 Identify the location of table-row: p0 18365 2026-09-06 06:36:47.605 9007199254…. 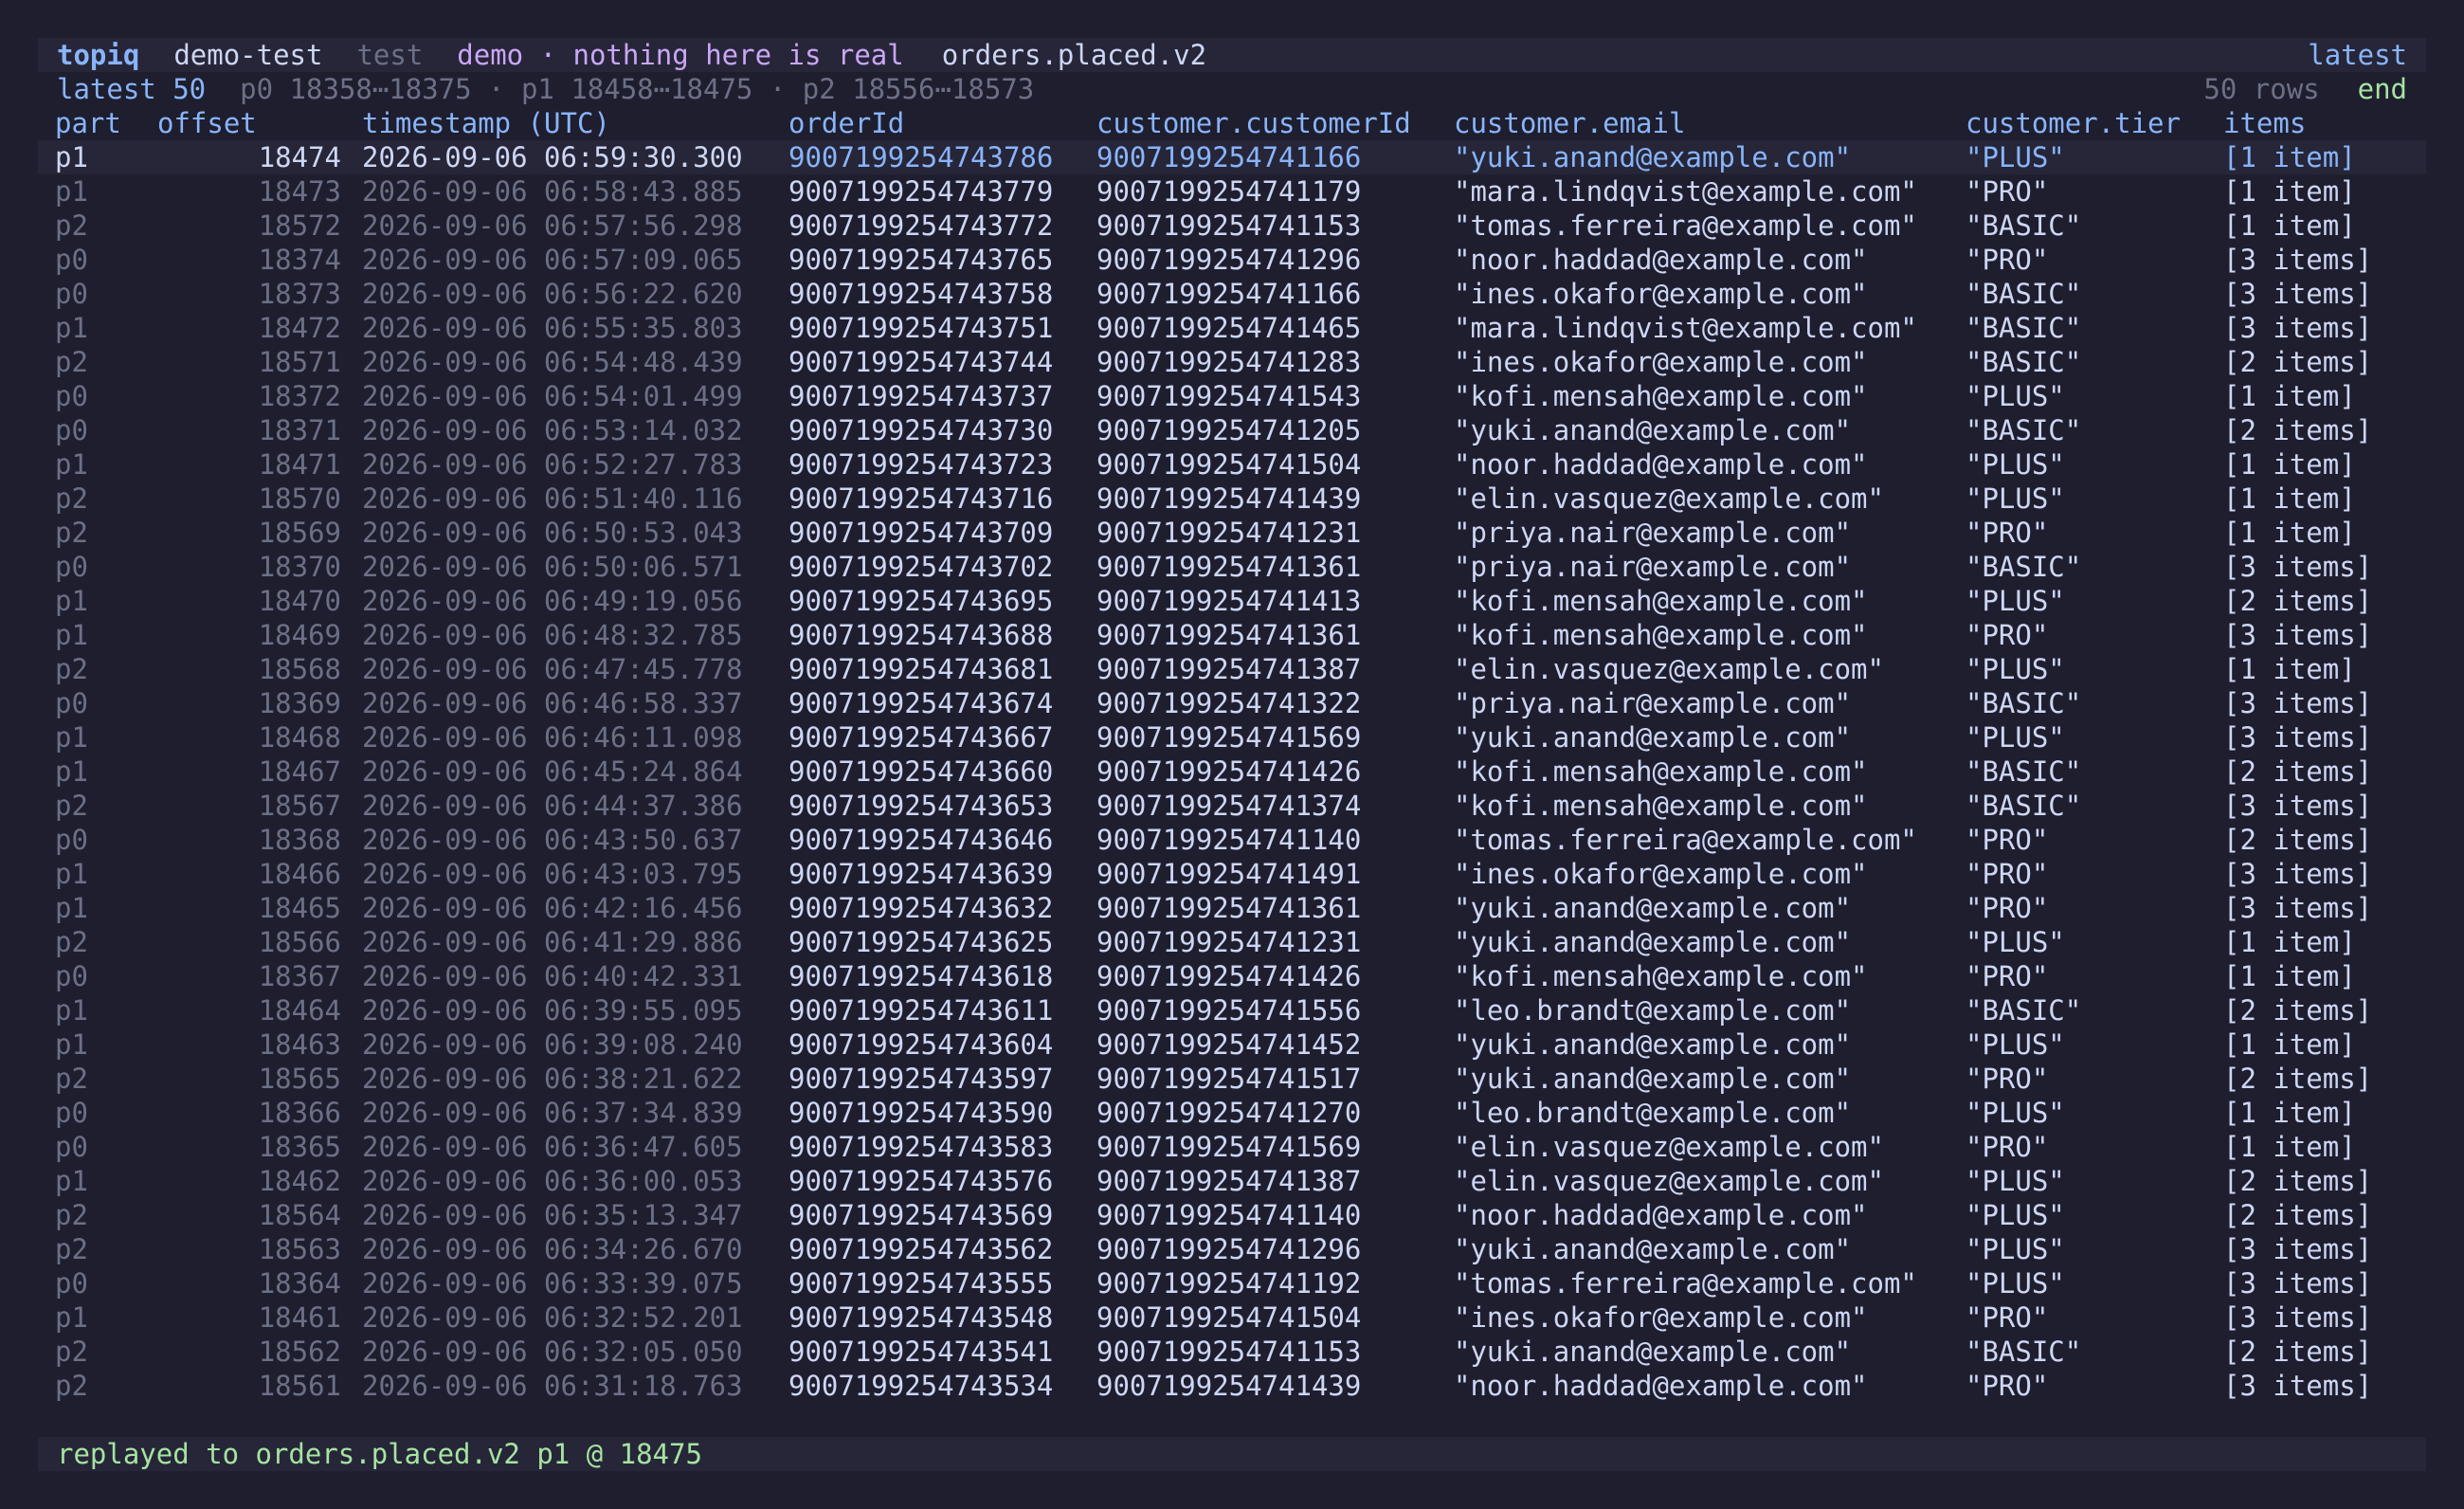
(1232, 1147).